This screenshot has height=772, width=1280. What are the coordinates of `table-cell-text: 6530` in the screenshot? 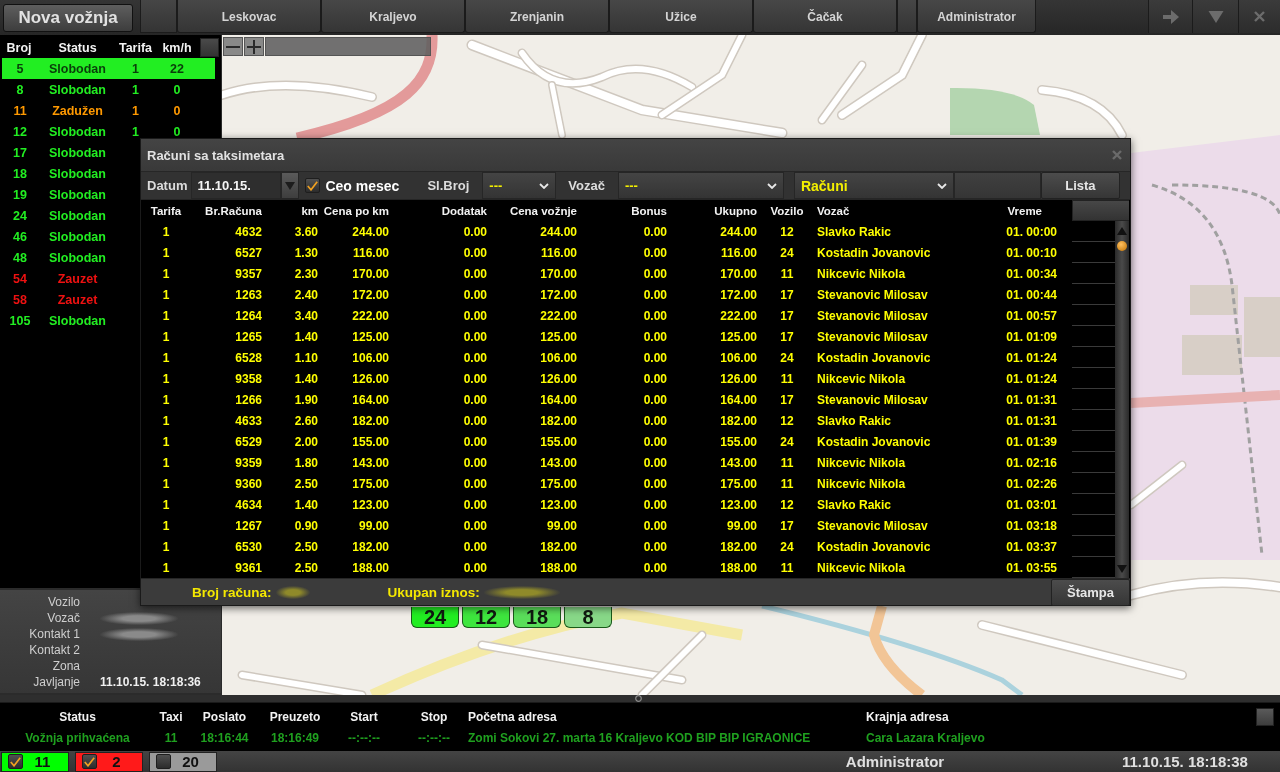 It's located at (248, 546).